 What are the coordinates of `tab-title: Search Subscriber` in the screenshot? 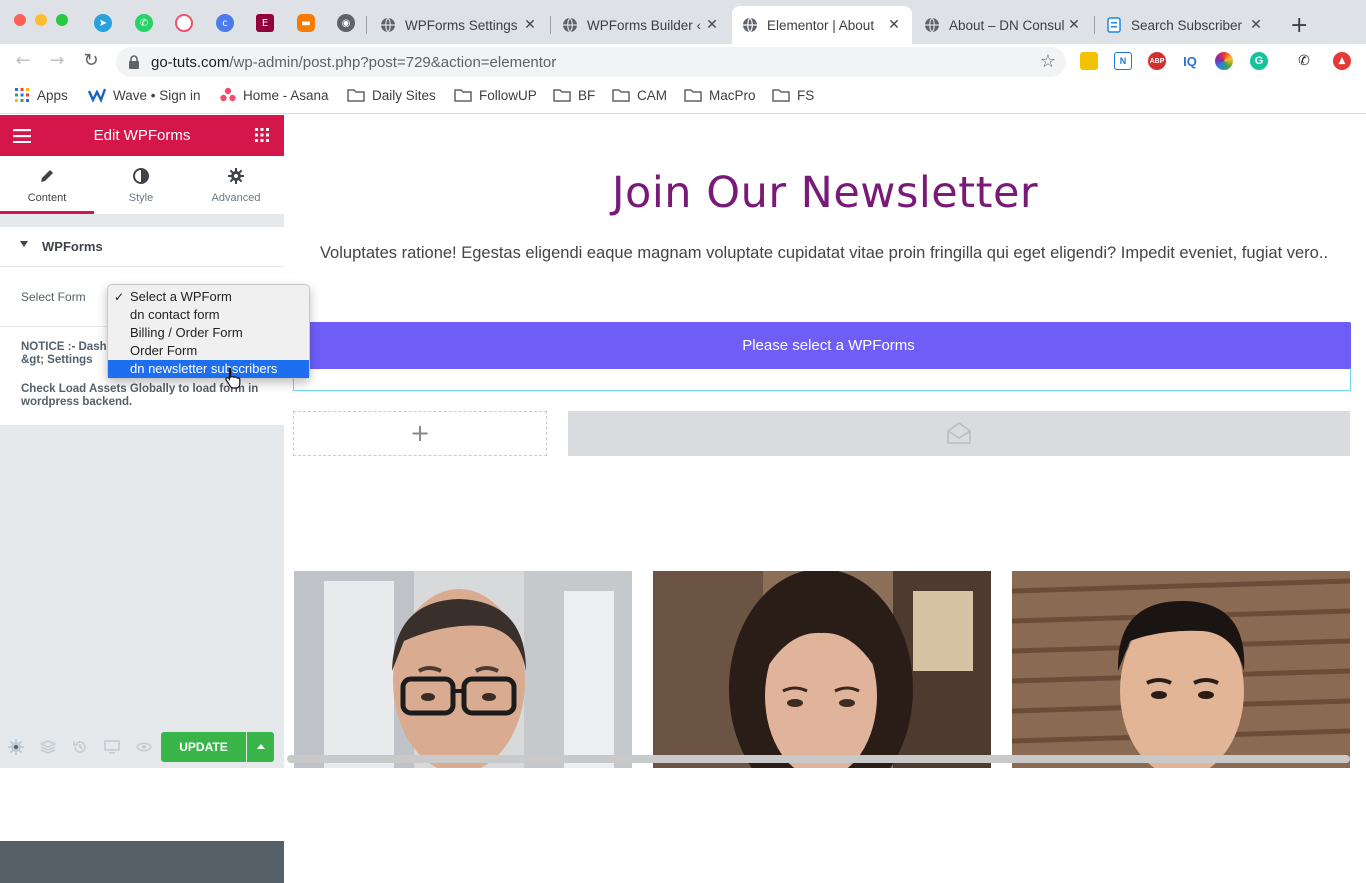 It's located at (1187, 25).